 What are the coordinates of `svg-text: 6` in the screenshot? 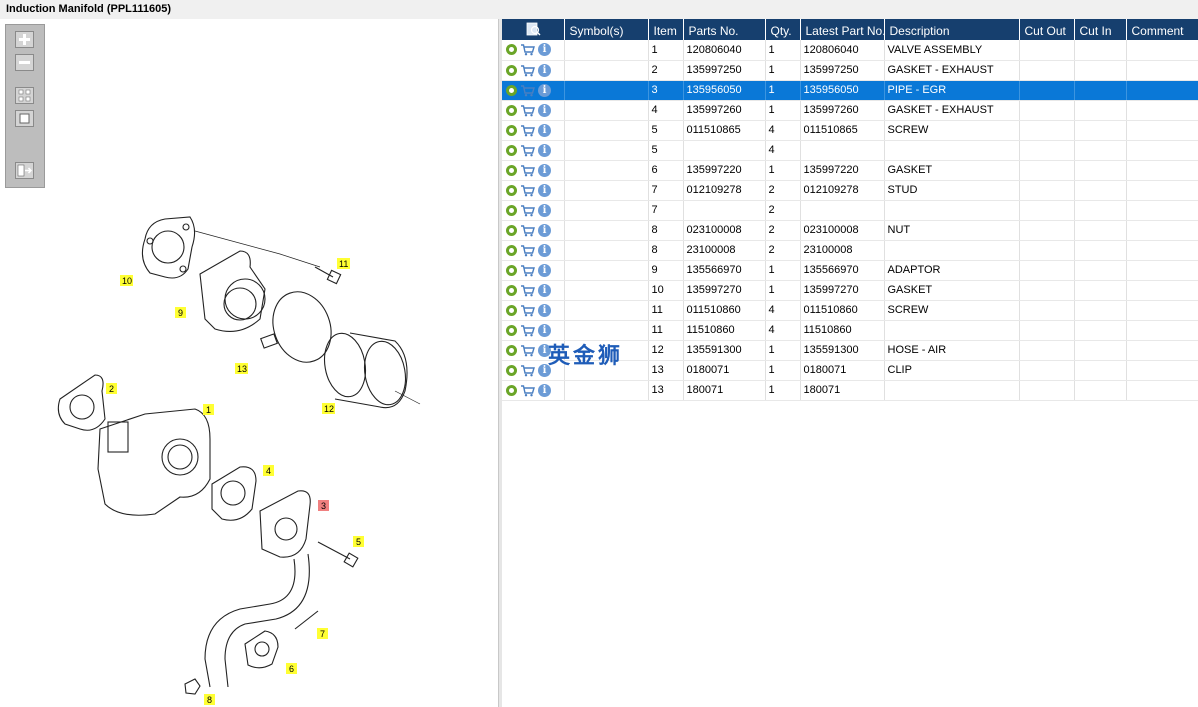 It's located at (291, 669).